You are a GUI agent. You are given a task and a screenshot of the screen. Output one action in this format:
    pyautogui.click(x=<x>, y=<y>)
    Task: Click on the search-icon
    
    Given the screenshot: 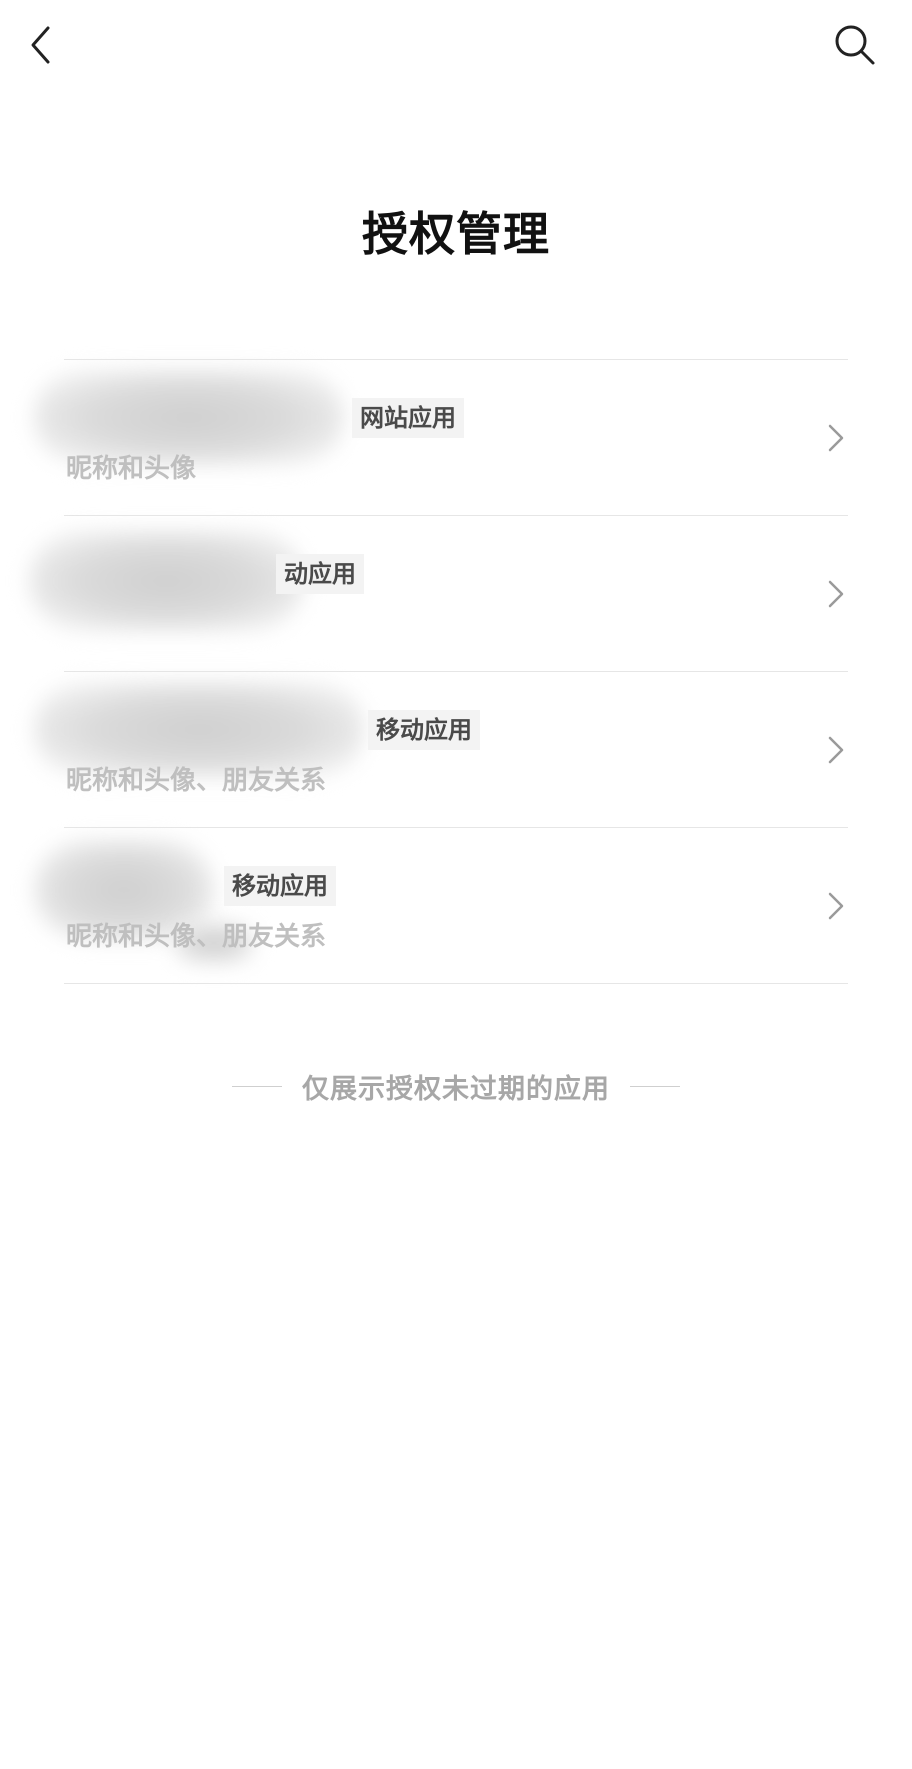 What is the action you would take?
    pyautogui.click(x=855, y=45)
    